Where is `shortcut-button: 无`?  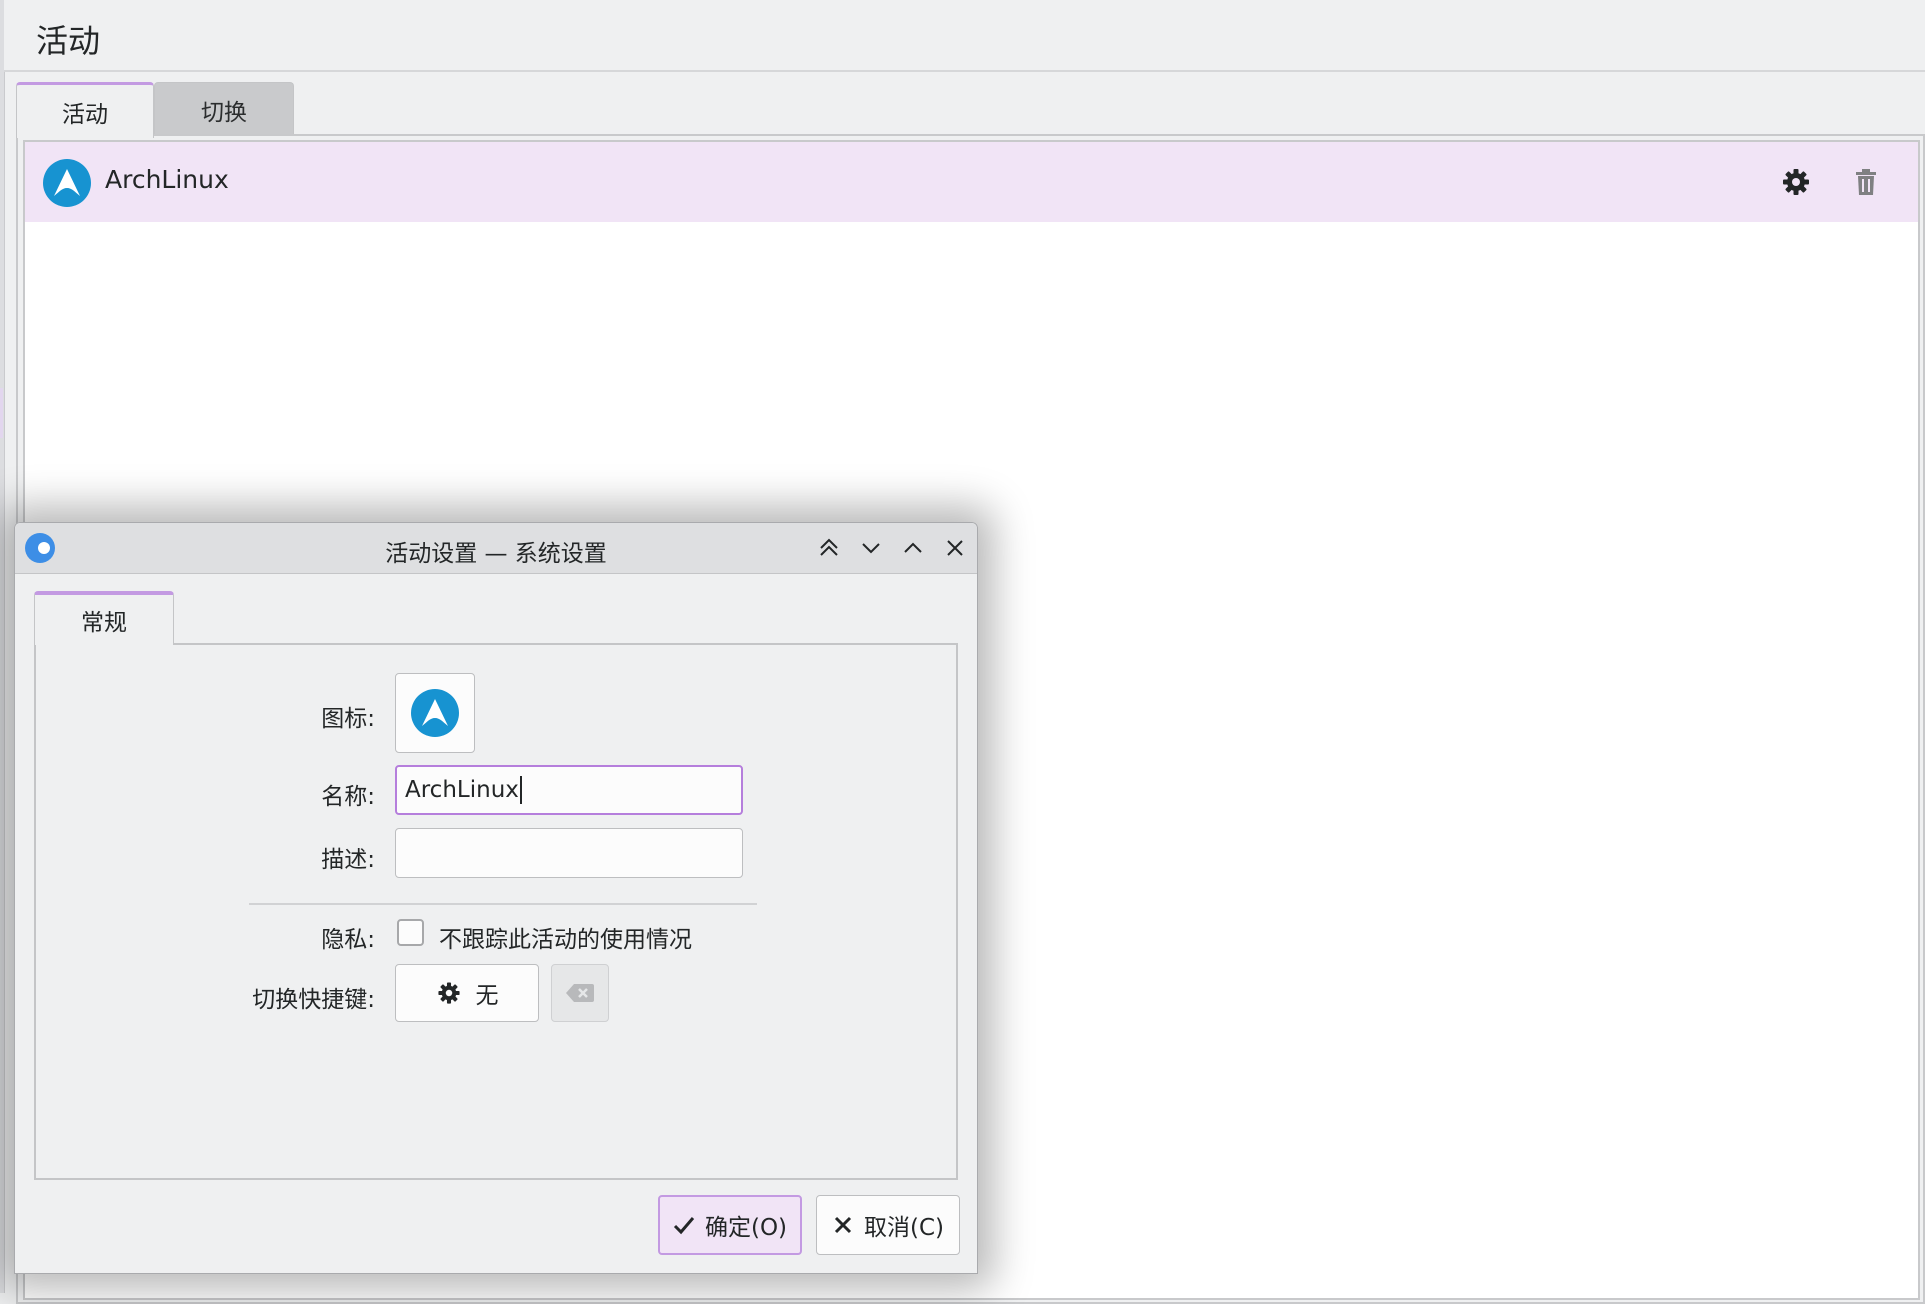 shortcut-button: 无 is located at coordinates (467, 993).